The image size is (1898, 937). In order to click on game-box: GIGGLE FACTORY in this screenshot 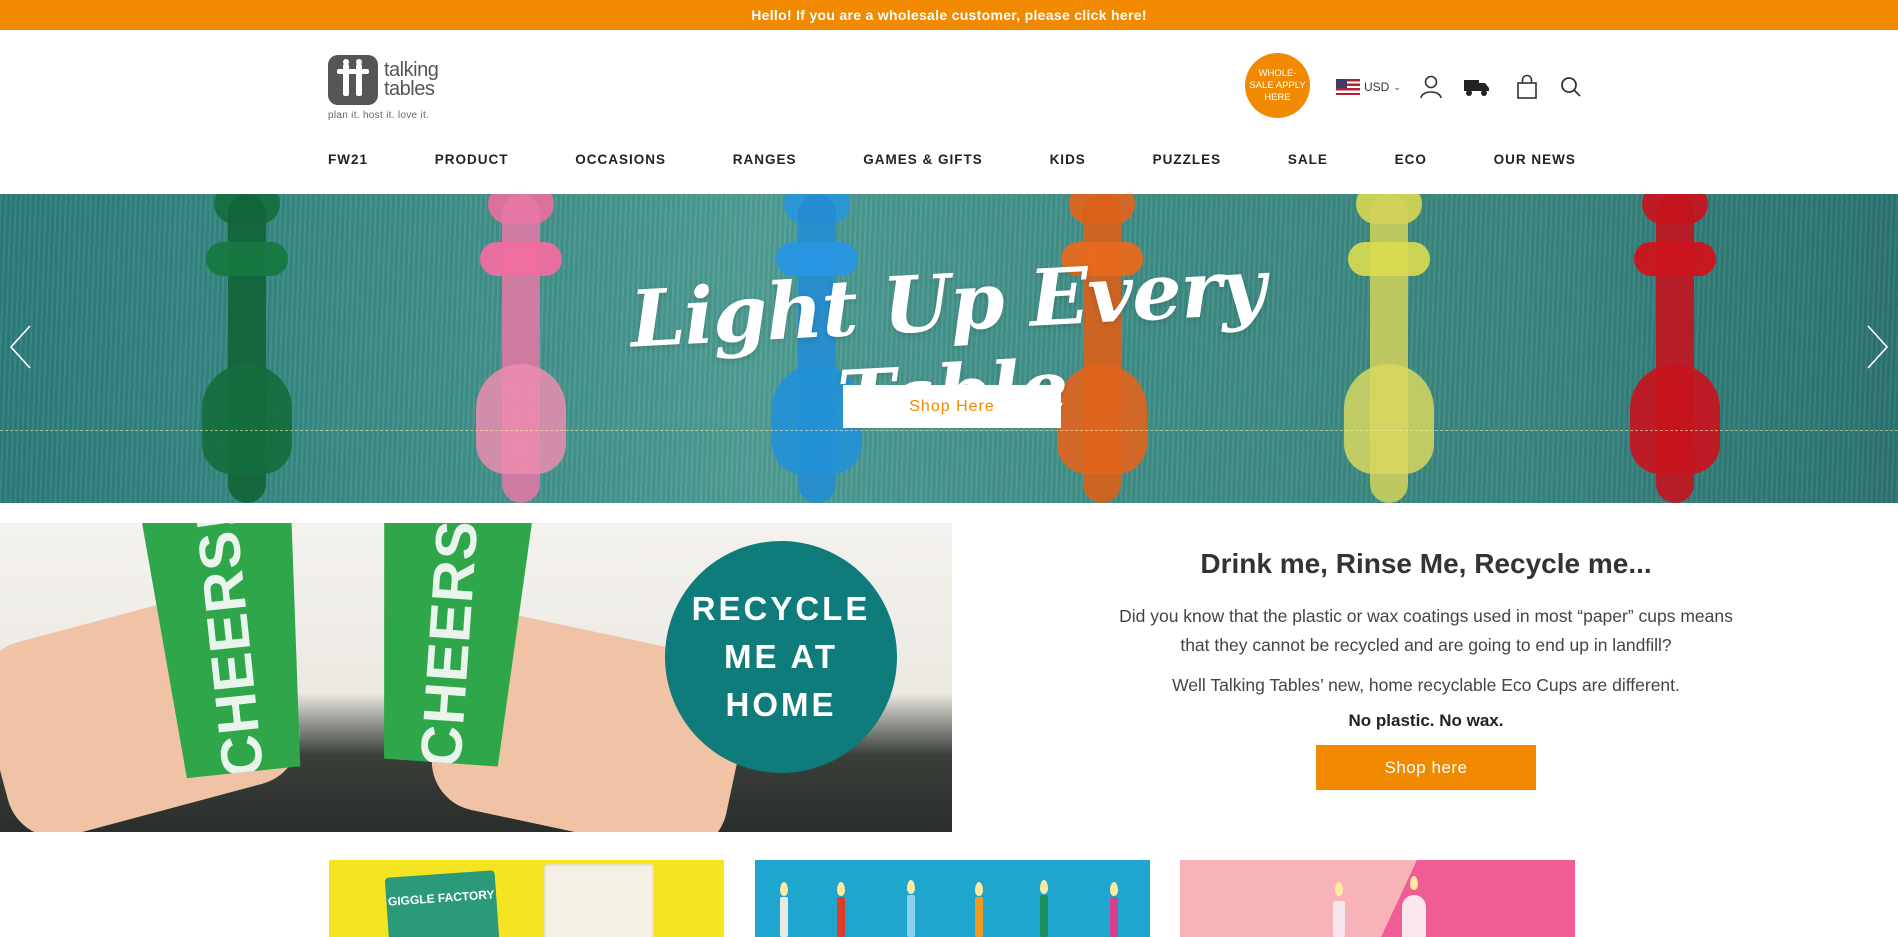, I will do `click(442, 903)`.